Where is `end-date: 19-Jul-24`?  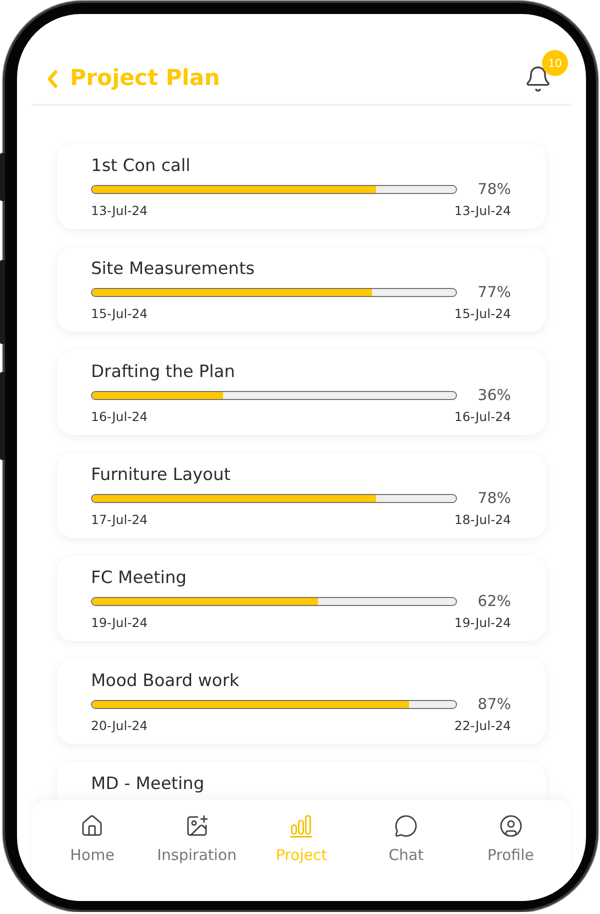
end-date: 19-Jul-24 is located at coordinates (482, 623).